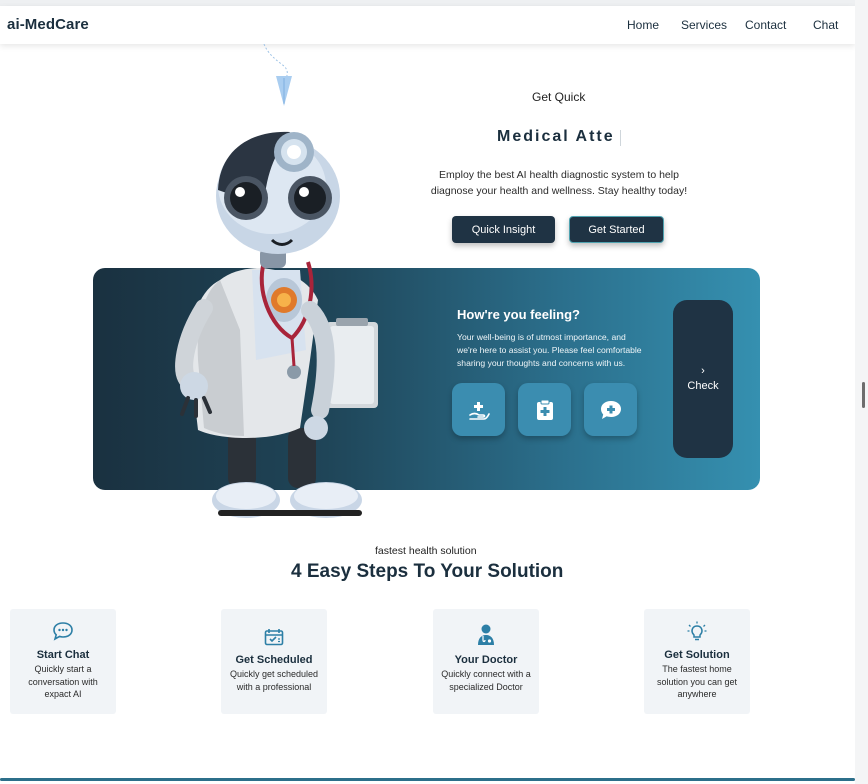 This screenshot has width=868, height=784. I want to click on lightbulb-icon, so click(697, 631).